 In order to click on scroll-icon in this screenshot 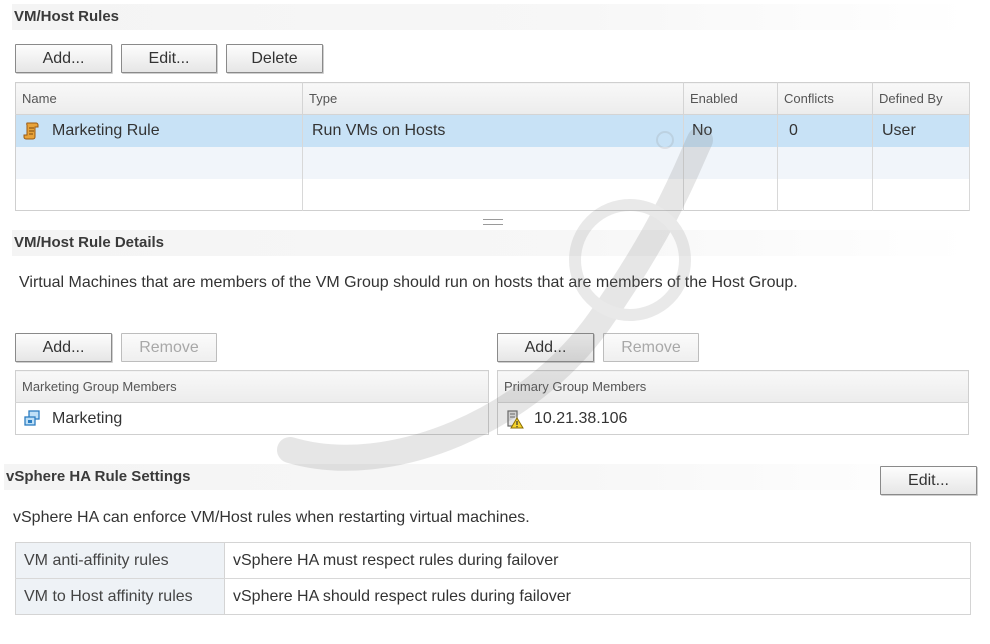, I will do `click(32, 131)`.